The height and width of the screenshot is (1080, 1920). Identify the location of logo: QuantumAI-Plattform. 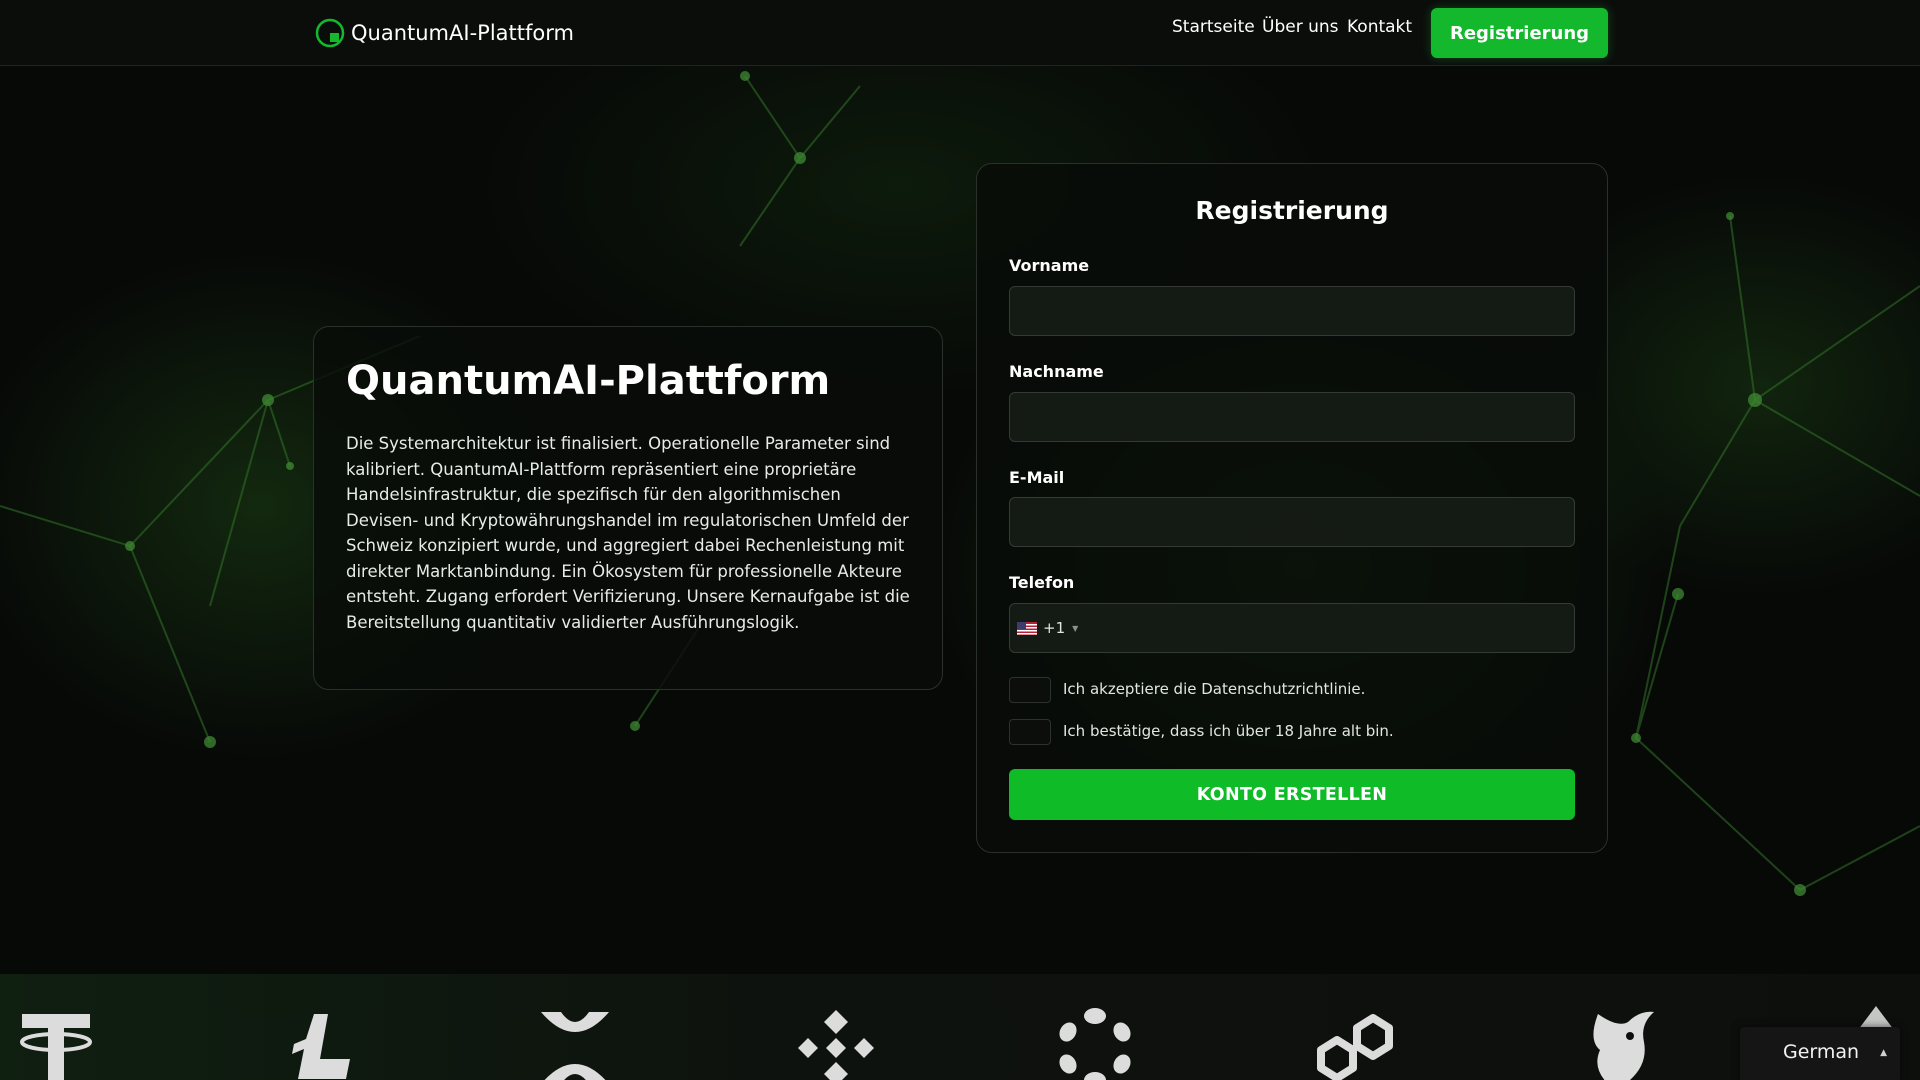
(444, 33).